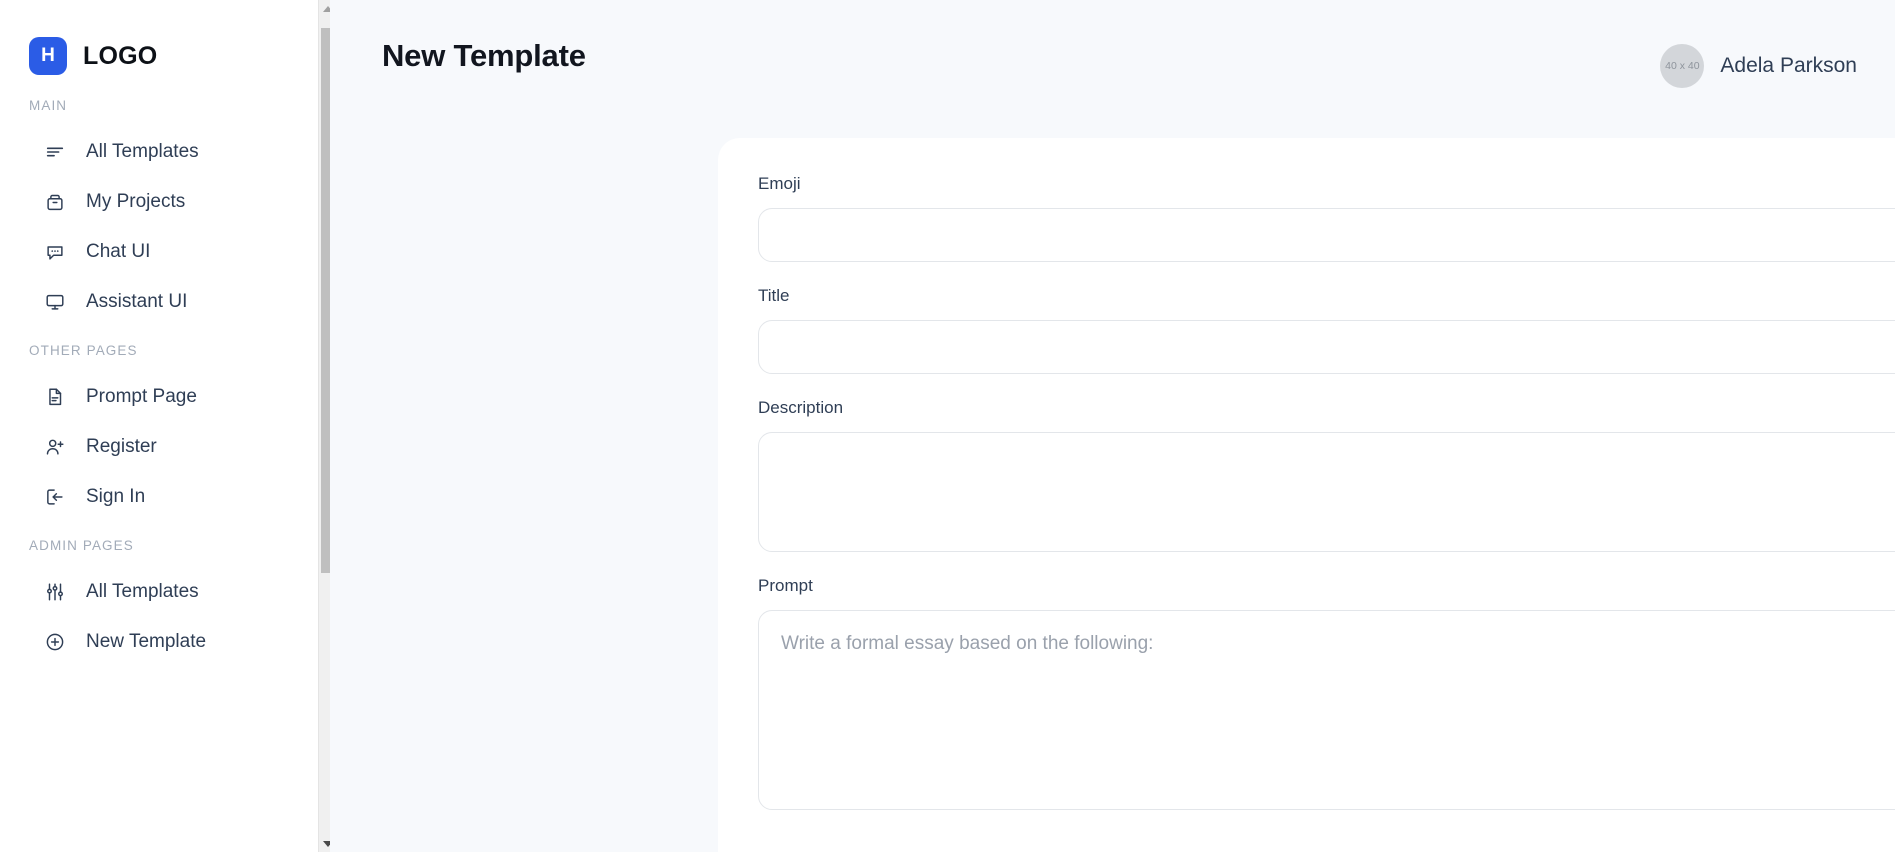 This screenshot has height=852, width=1895. I want to click on field-title: Title, so click(1326, 330).